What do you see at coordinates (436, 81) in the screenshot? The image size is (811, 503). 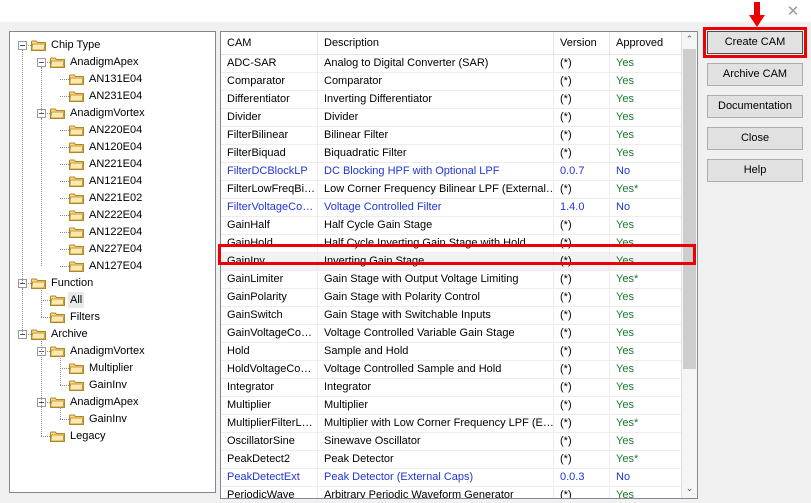 I see `cell-description: Comparator` at bounding box center [436, 81].